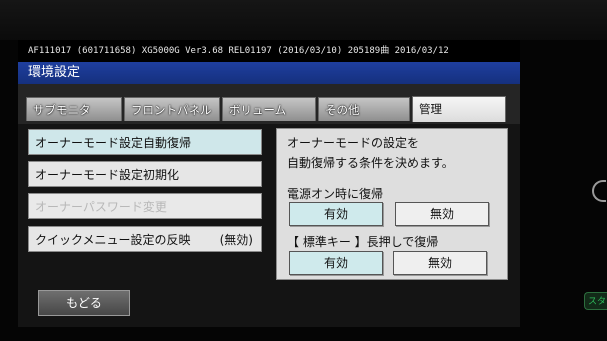 The image size is (607, 341). Describe the element at coordinates (336, 263) in the screenshot. I see `standard-key-restore-enable-button: 有効` at that location.